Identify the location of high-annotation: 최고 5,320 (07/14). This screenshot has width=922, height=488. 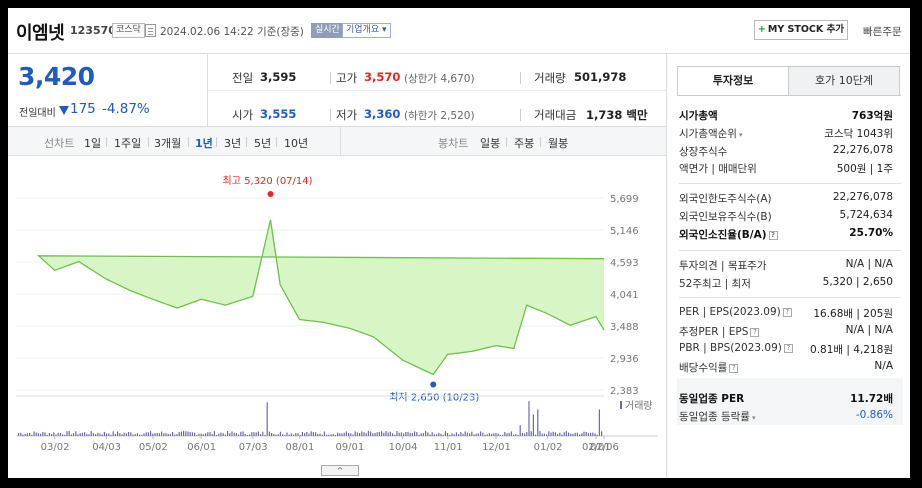
(268, 181).